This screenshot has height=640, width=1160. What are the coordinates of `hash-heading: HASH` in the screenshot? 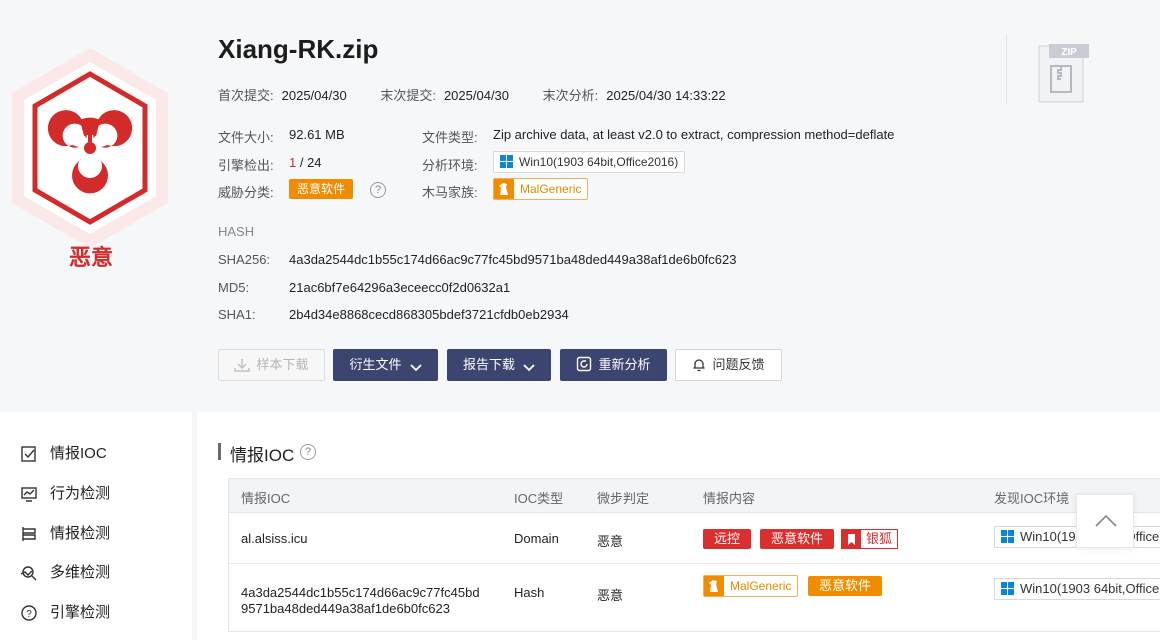 It's located at (236, 231).